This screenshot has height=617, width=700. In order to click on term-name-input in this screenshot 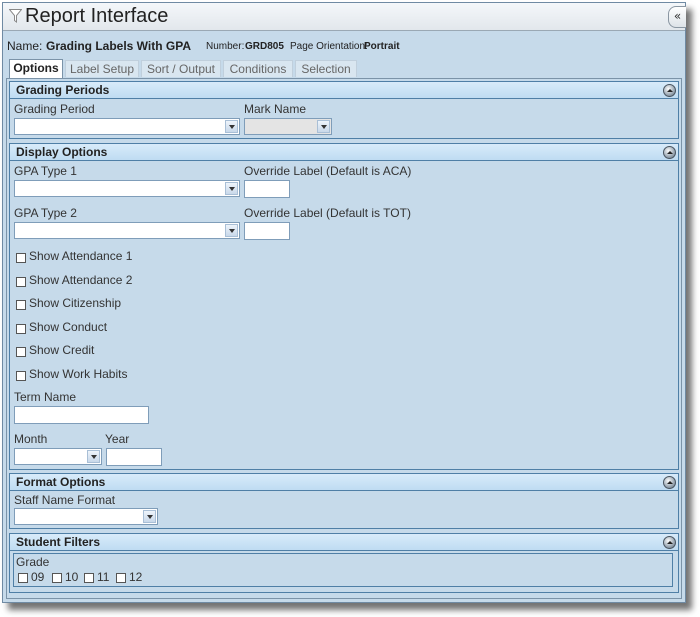, I will do `click(81, 415)`.